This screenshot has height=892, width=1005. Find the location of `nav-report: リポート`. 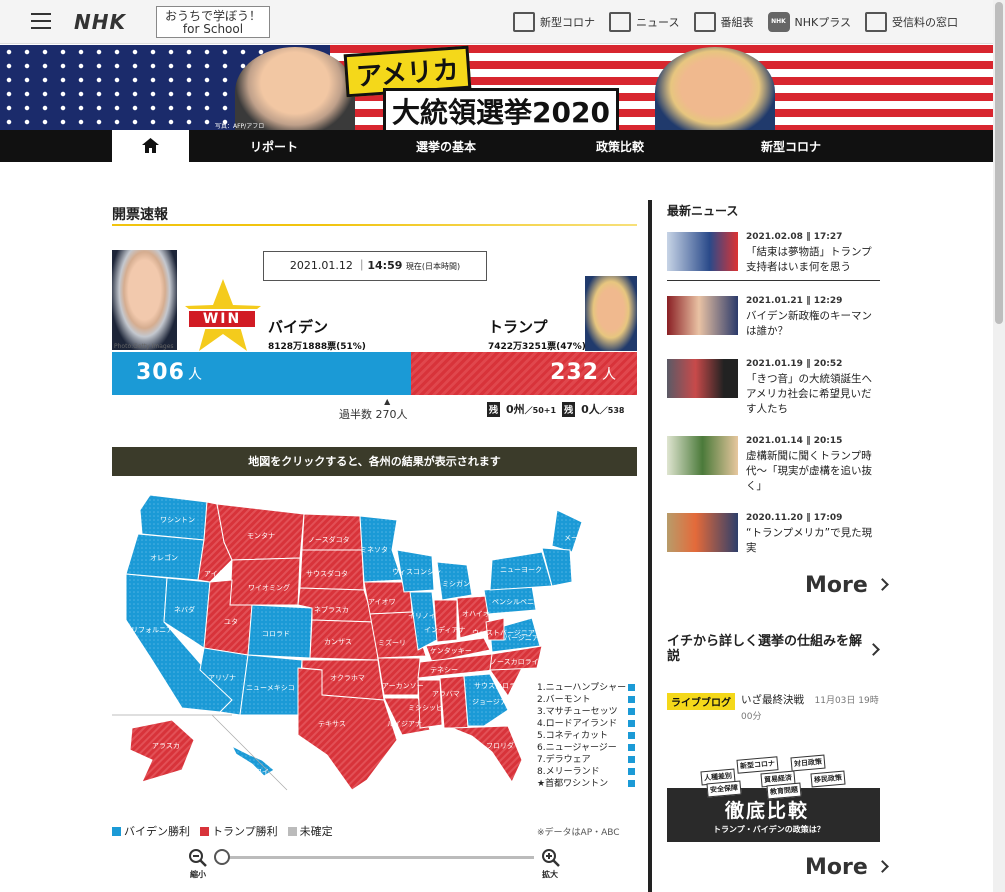

nav-report: リポート is located at coordinates (274, 146).